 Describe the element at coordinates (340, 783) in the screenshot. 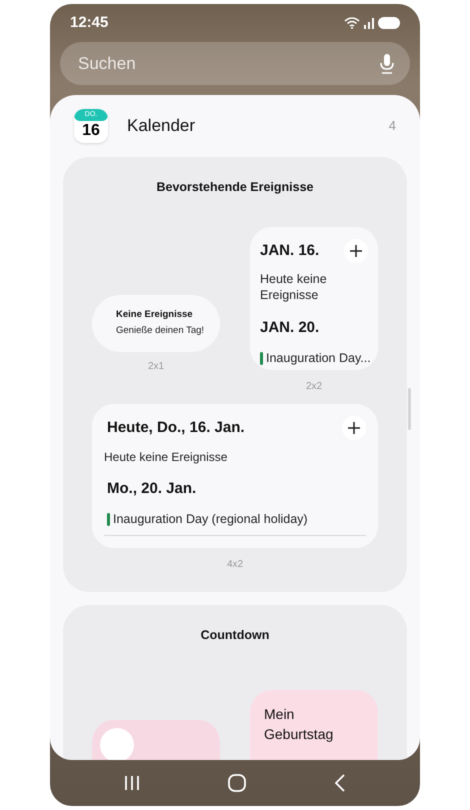

I see `back-icon` at that location.